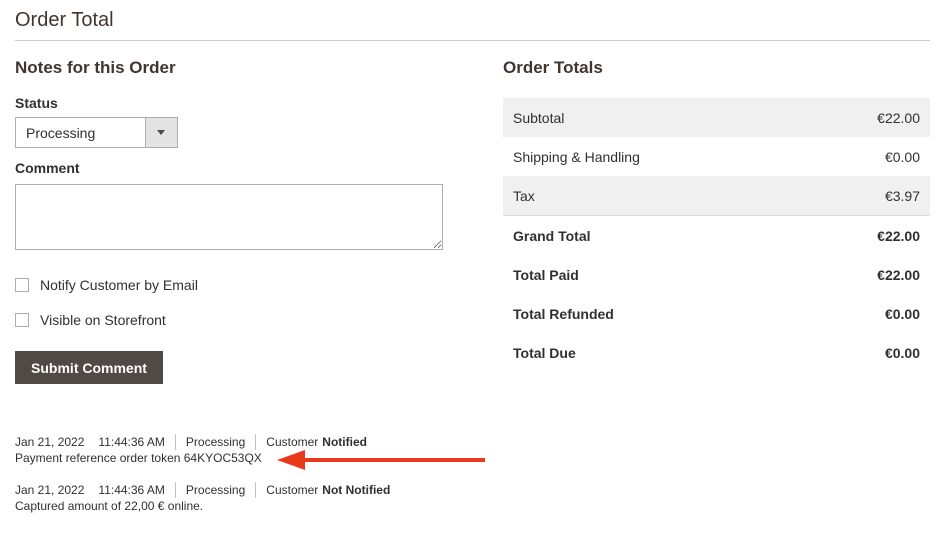 The width and height of the screenshot is (938, 548). I want to click on notes-title: Notes for this Order, so click(95, 67).